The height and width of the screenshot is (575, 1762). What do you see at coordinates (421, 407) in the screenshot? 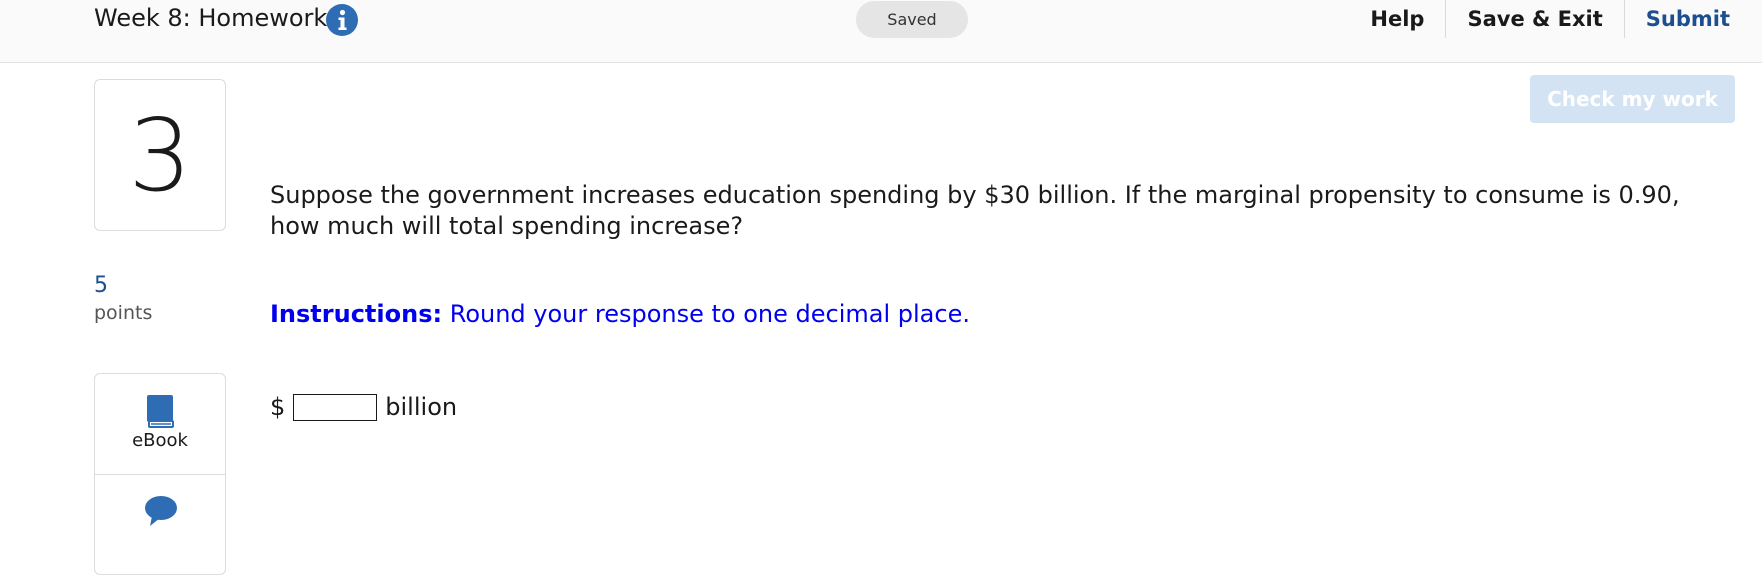
I see `unit-suffix: billion` at bounding box center [421, 407].